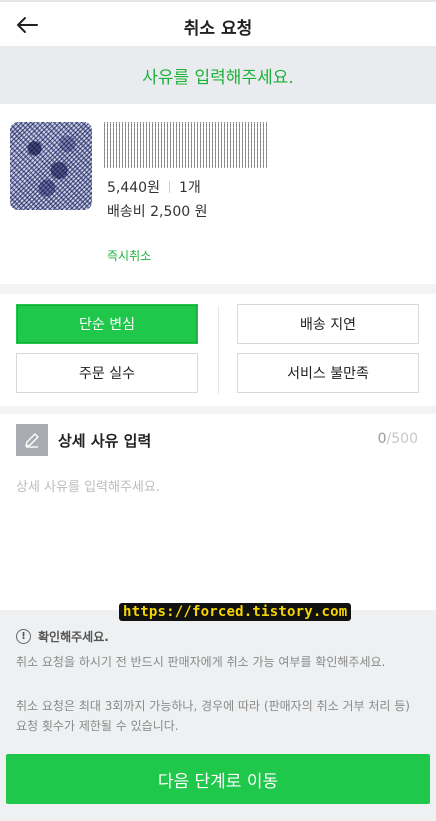 The height and width of the screenshot is (821, 436). Describe the element at coordinates (189, 188) in the screenshot. I see `product-quantity: 1개` at that location.